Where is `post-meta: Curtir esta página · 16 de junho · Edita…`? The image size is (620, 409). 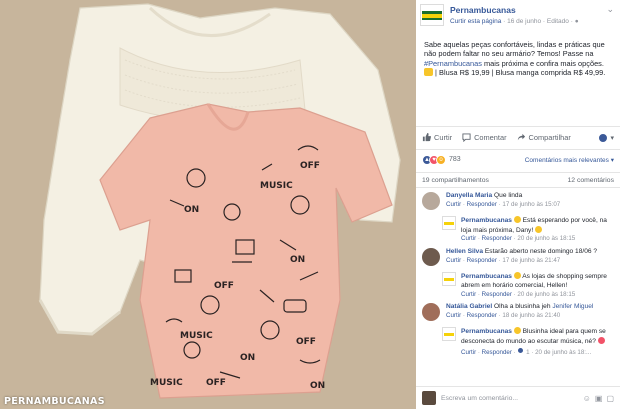 post-meta: Curtir esta página · 16 de junho · Edita… is located at coordinates (514, 21).